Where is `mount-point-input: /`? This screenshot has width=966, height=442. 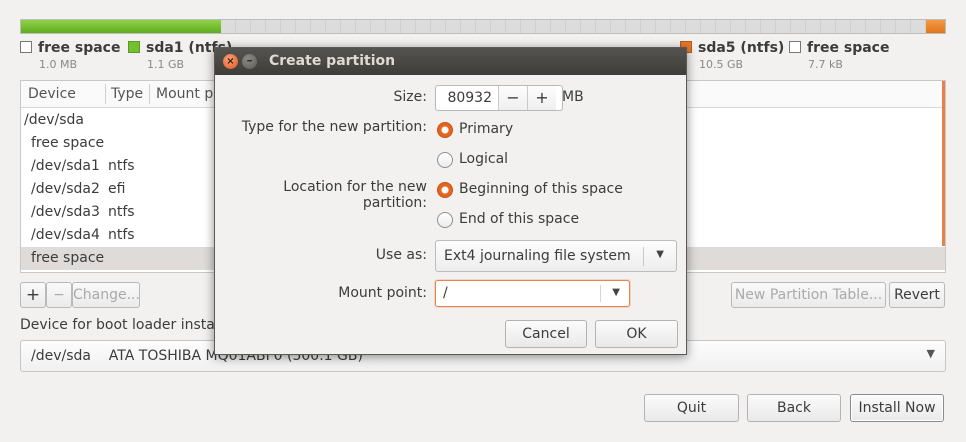
mount-point-input: / is located at coordinates (445, 293).